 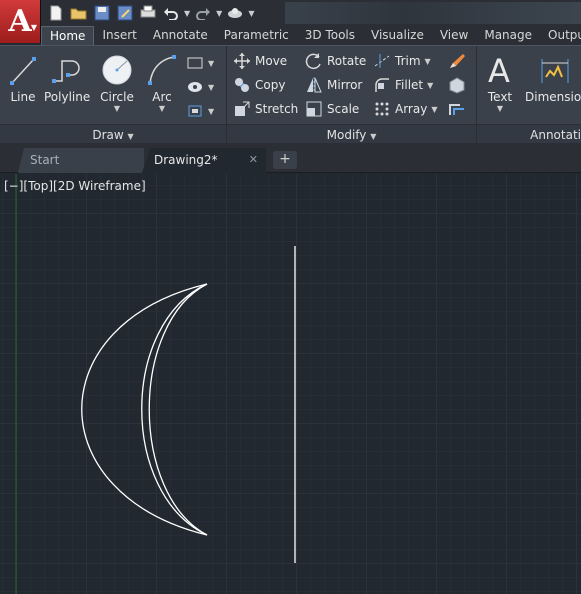 I want to click on tab-insert: Insert, so click(x=119, y=35).